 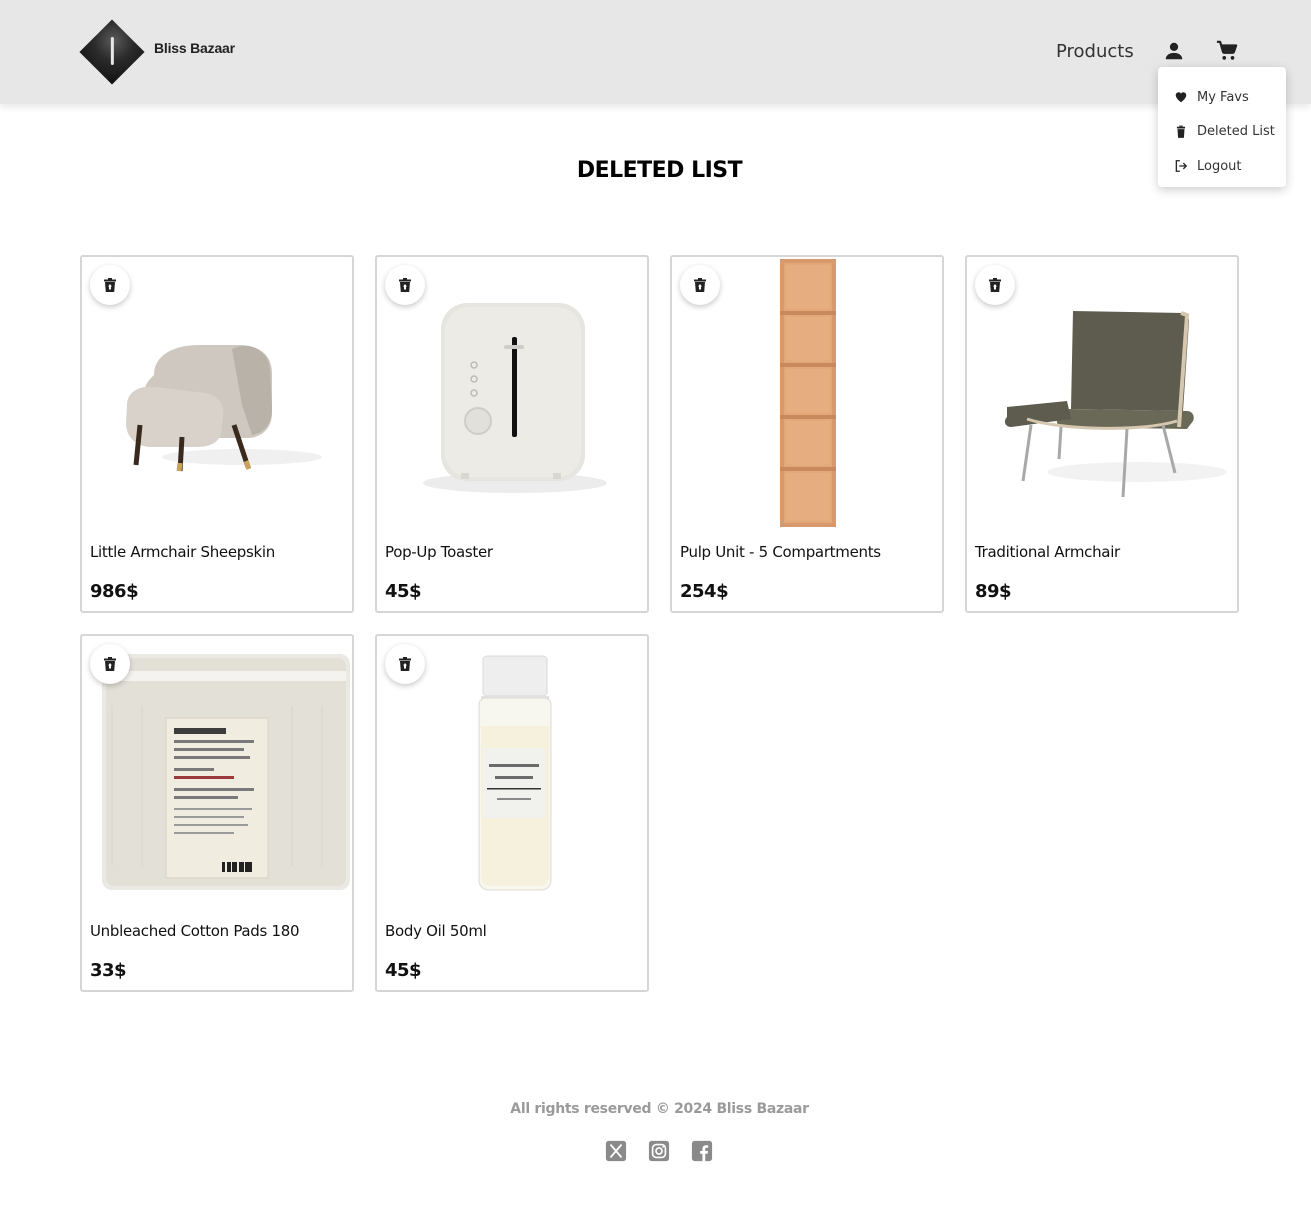 What do you see at coordinates (1236, 132) in the screenshot?
I see `menu-item-label: Deleted List` at bounding box center [1236, 132].